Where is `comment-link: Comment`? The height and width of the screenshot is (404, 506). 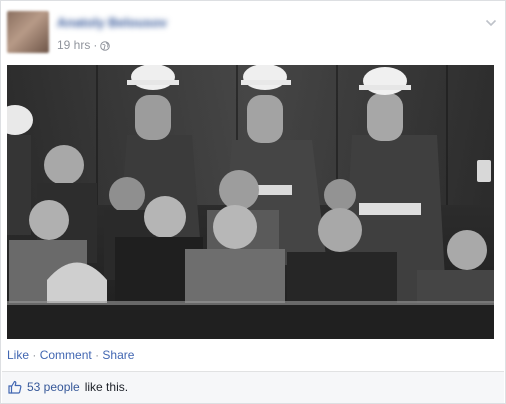
comment-link: Comment is located at coordinates (66, 355).